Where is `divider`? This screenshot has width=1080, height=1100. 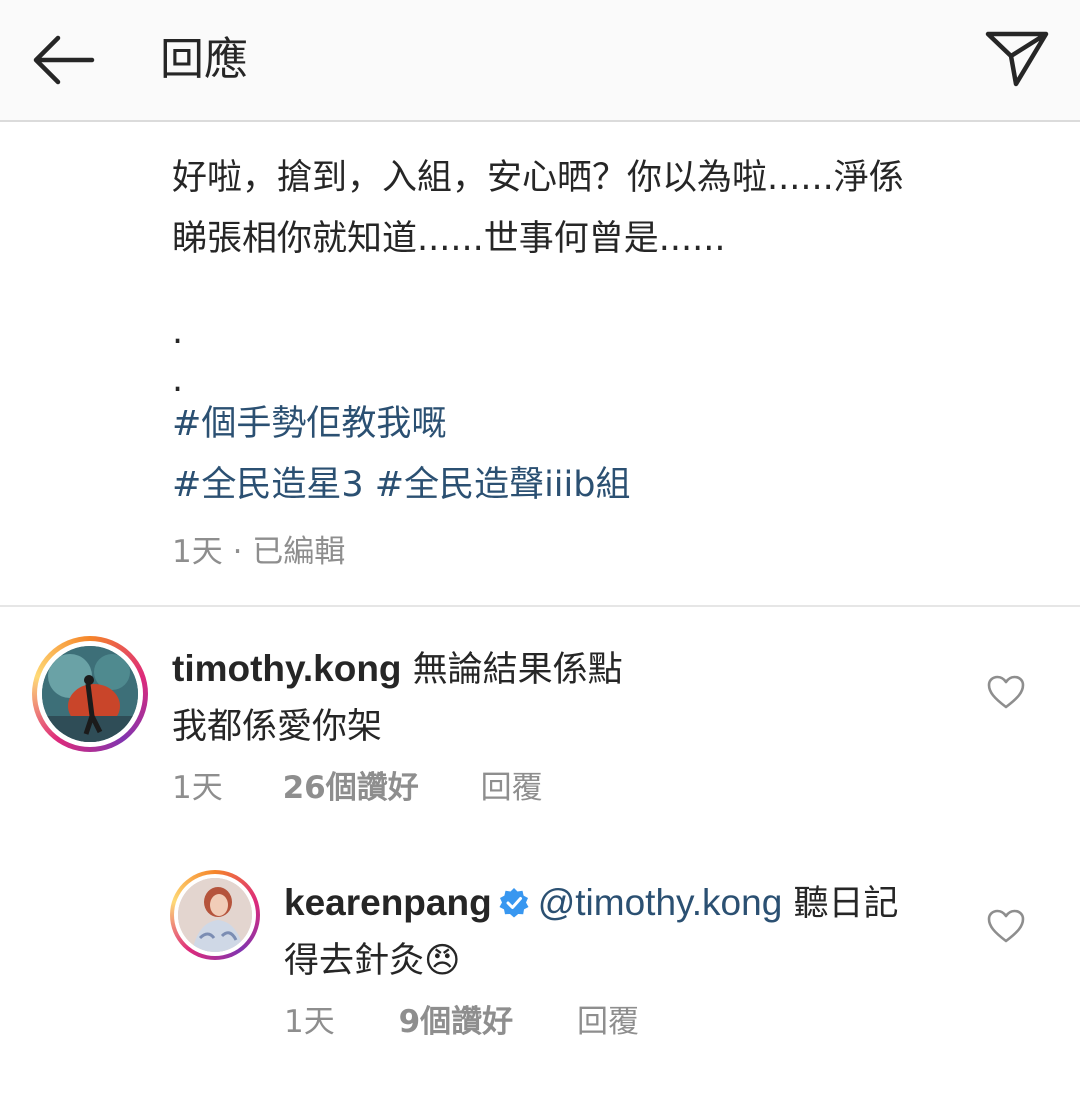 divider is located at coordinates (540, 606).